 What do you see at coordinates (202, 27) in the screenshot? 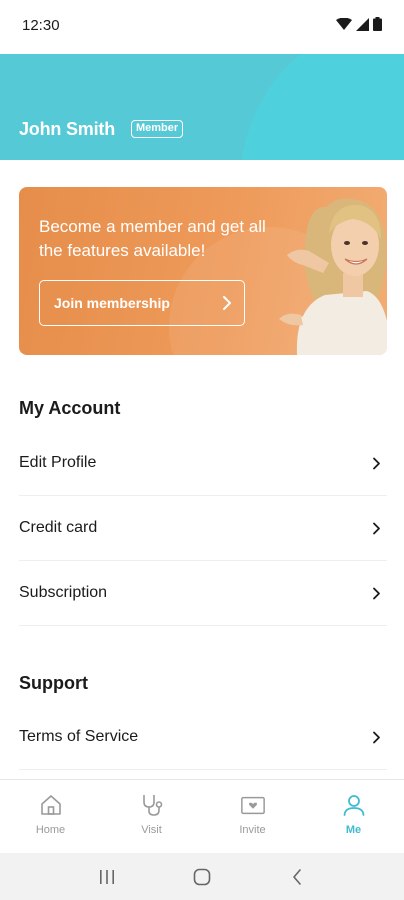
I see `status-bar: 12:30` at bounding box center [202, 27].